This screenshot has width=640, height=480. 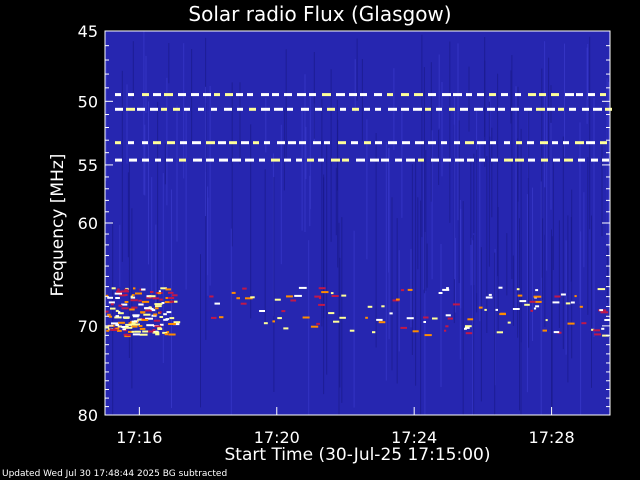 What do you see at coordinates (357, 455) in the screenshot?
I see `x-axis-label: Start Time (30-Jul-25 17:15:00)` at bounding box center [357, 455].